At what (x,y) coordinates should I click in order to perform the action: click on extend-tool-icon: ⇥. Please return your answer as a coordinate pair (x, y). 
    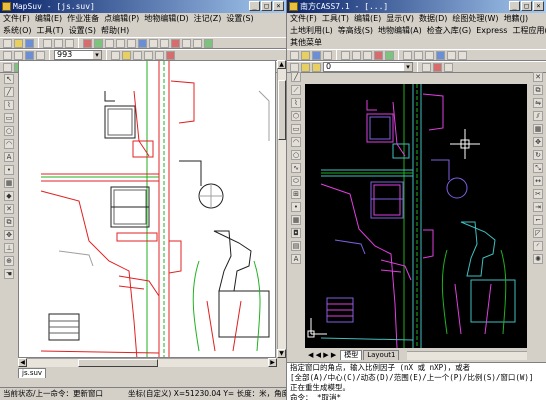
    Looking at the image, I should click on (538, 207).